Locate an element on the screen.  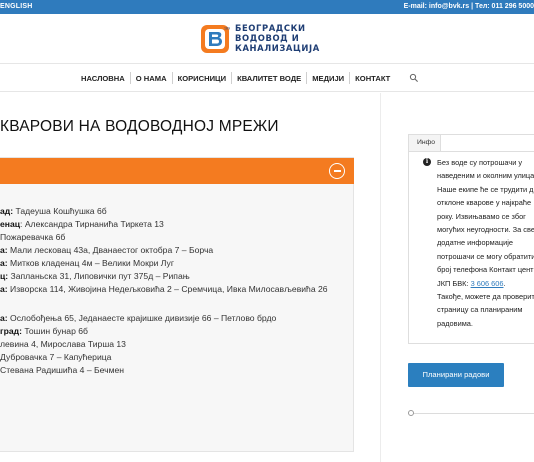
column-divider is located at coordinates (380, 277).